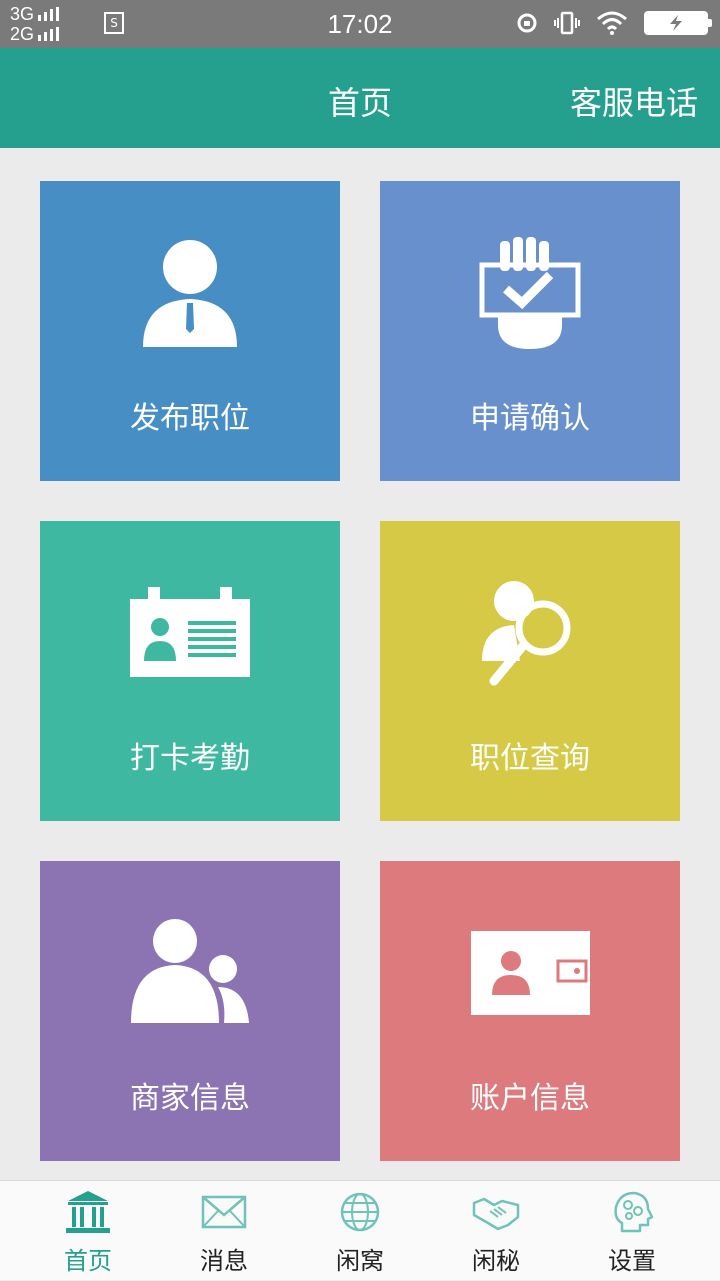  Describe the element at coordinates (634, 101) in the screenshot. I see `customer-service-phone-button: 客服电话` at that location.